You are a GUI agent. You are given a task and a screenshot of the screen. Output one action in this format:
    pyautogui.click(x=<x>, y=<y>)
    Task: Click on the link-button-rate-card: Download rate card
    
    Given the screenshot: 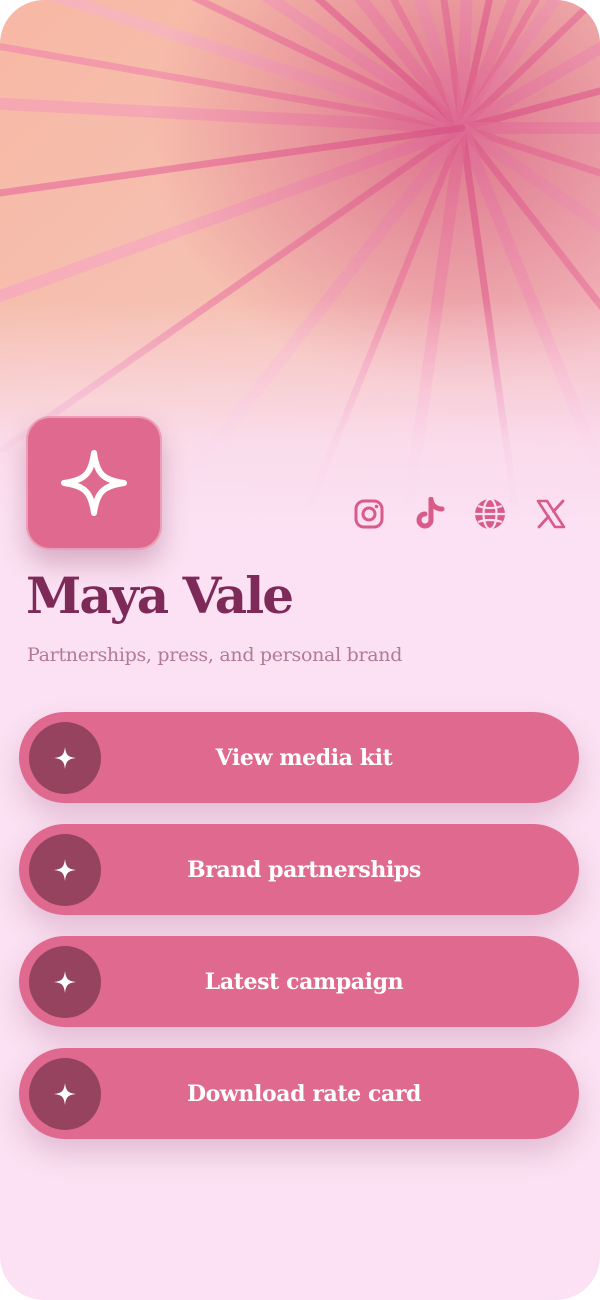 What is the action you would take?
    pyautogui.click(x=299, y=1093)
    